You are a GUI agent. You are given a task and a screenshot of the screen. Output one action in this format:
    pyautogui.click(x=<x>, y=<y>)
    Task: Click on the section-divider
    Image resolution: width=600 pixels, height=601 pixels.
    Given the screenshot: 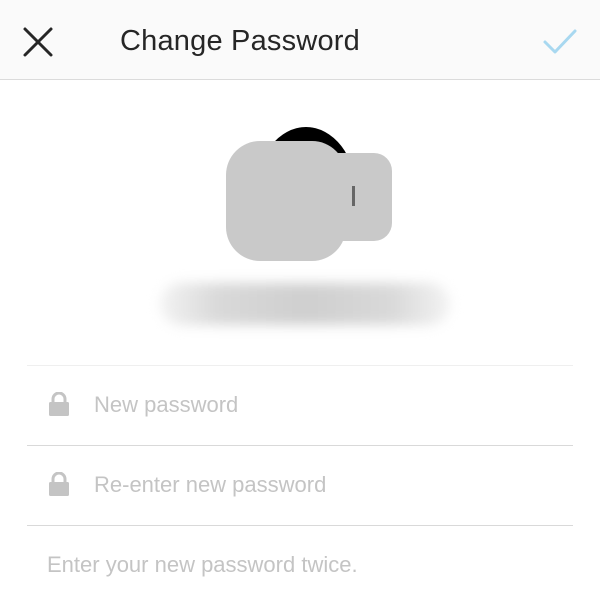 What is the action you would take?
    pyautogui.click(x=300, y=365)
    